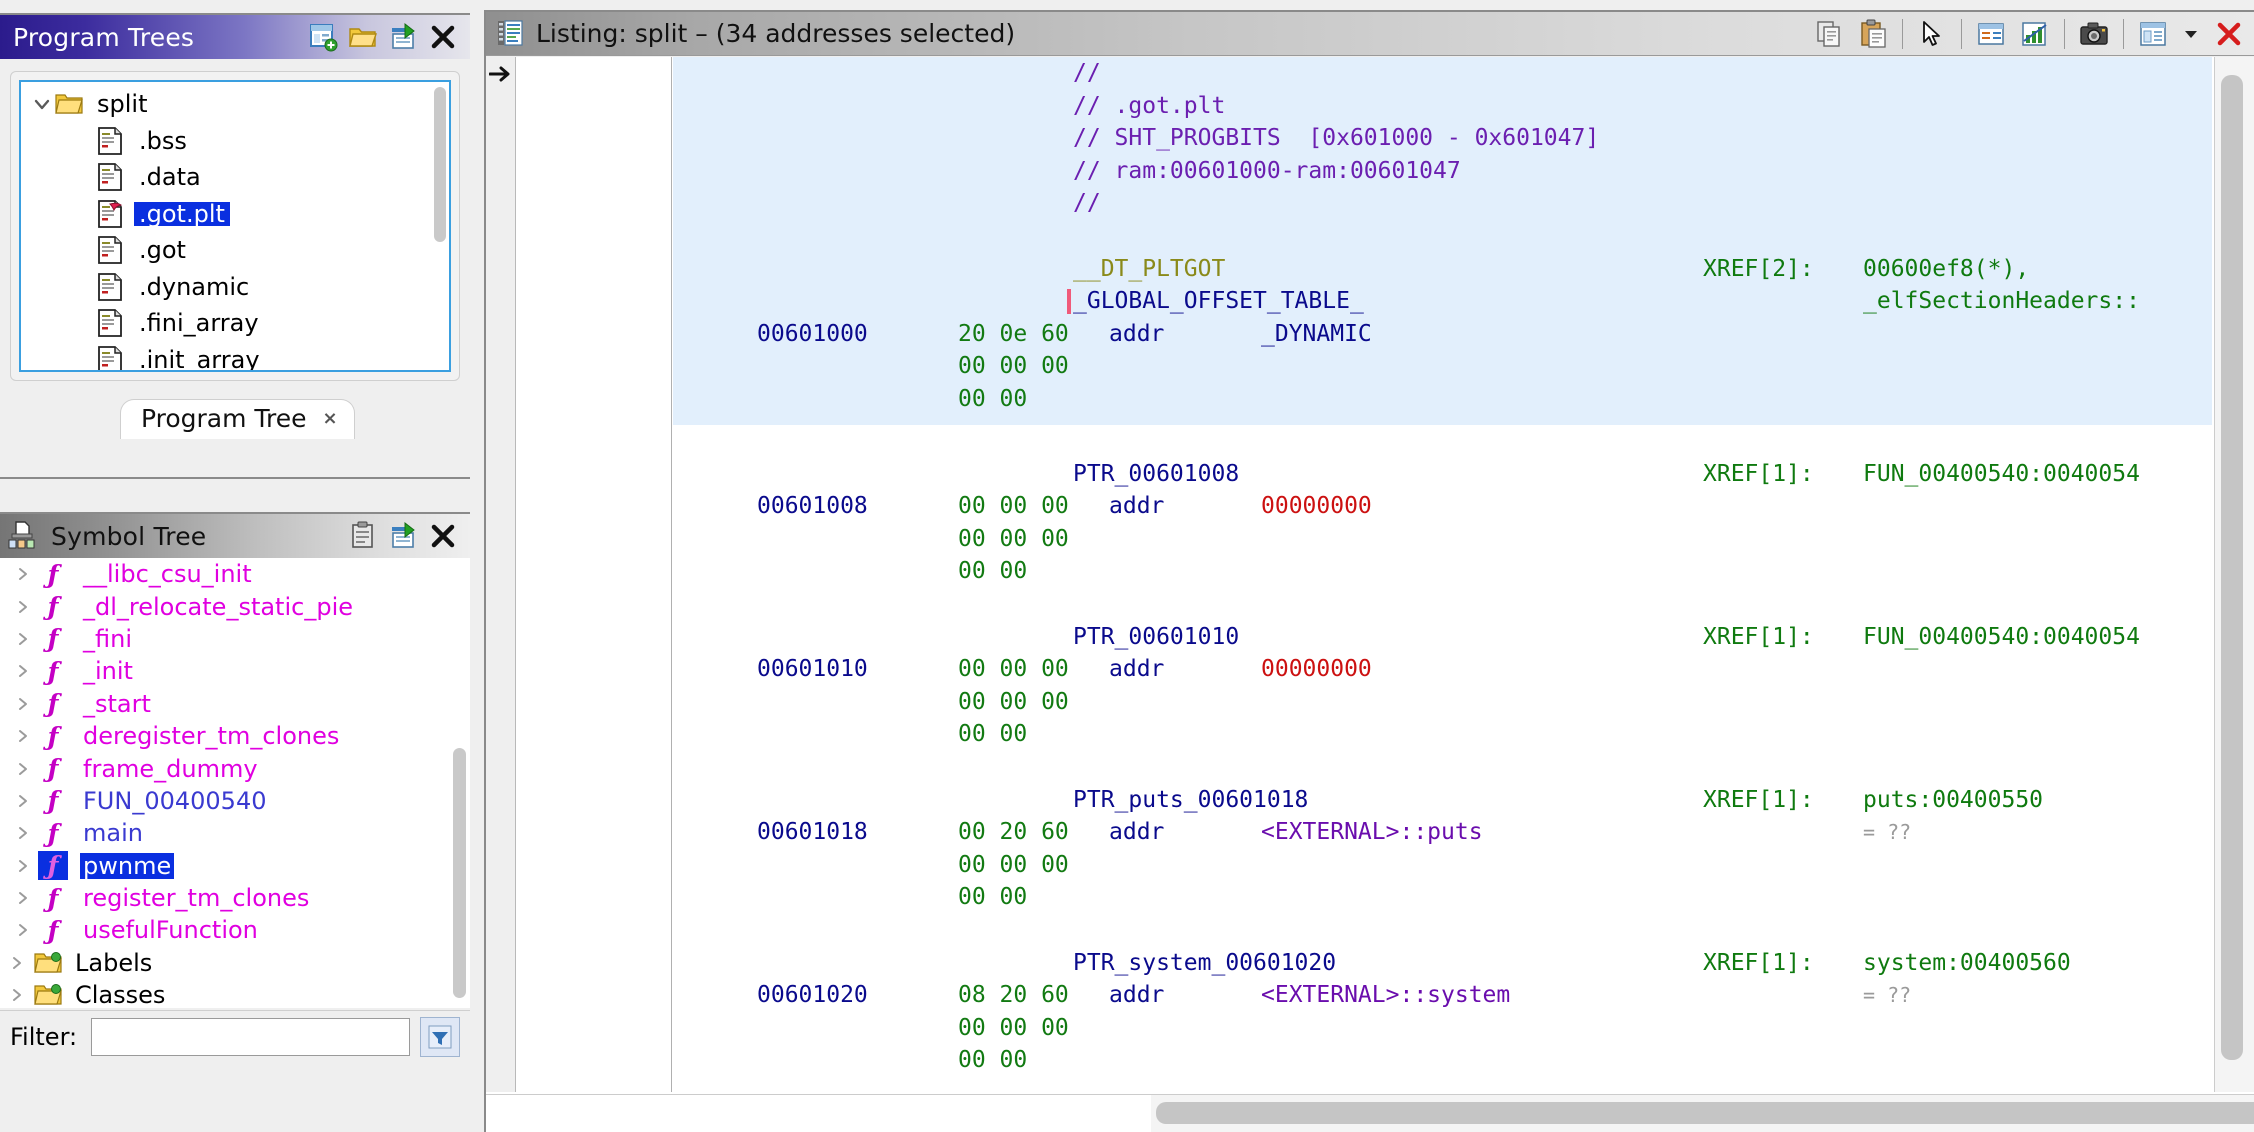  I want to click on xref-value: _elfSectionHeaders::, so click(2001, 301).